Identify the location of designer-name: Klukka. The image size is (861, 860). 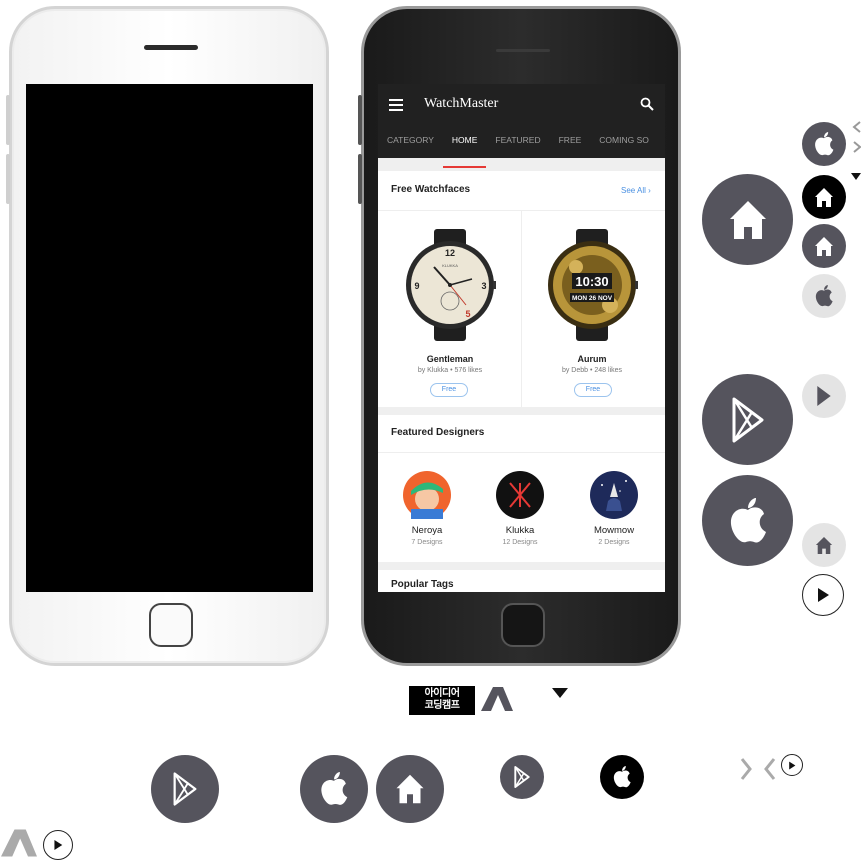
(520, 530).